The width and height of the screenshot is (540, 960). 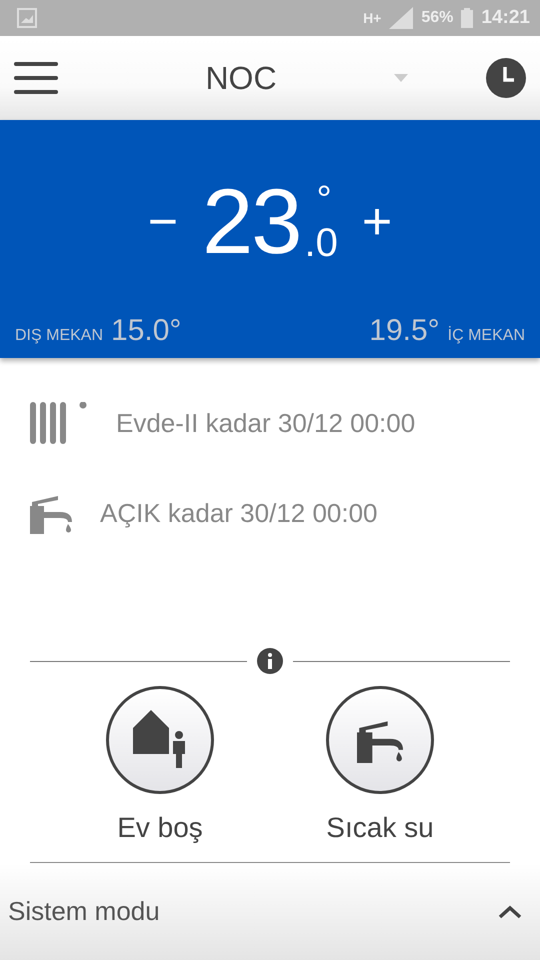 I want to click on chevron-up-icon, so click(x=510, y=911).